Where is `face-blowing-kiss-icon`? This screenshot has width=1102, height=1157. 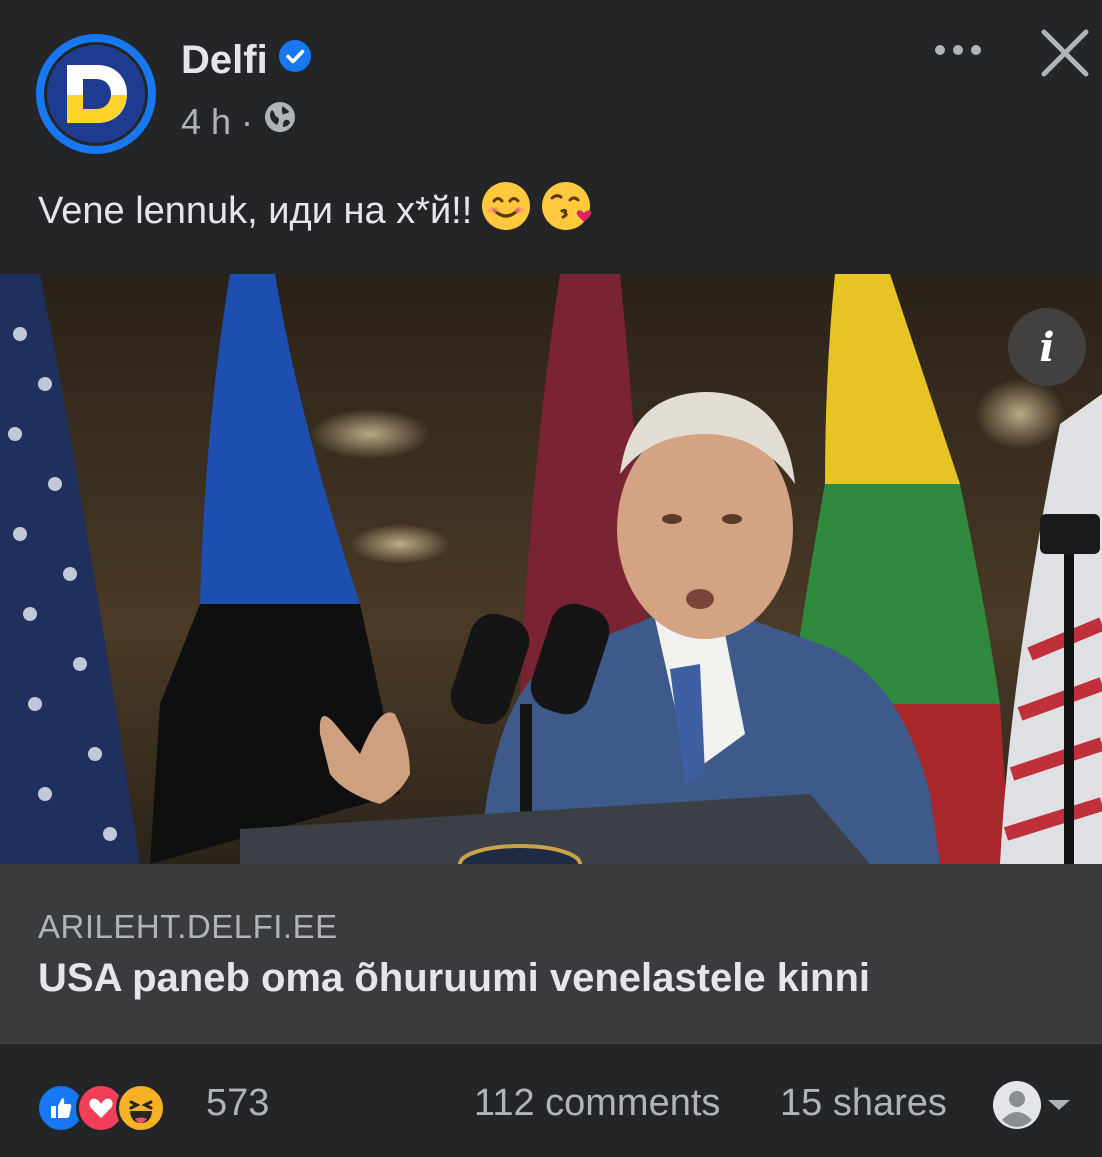 face-blowing-kiss-icon is located at coordinates (568, 211).